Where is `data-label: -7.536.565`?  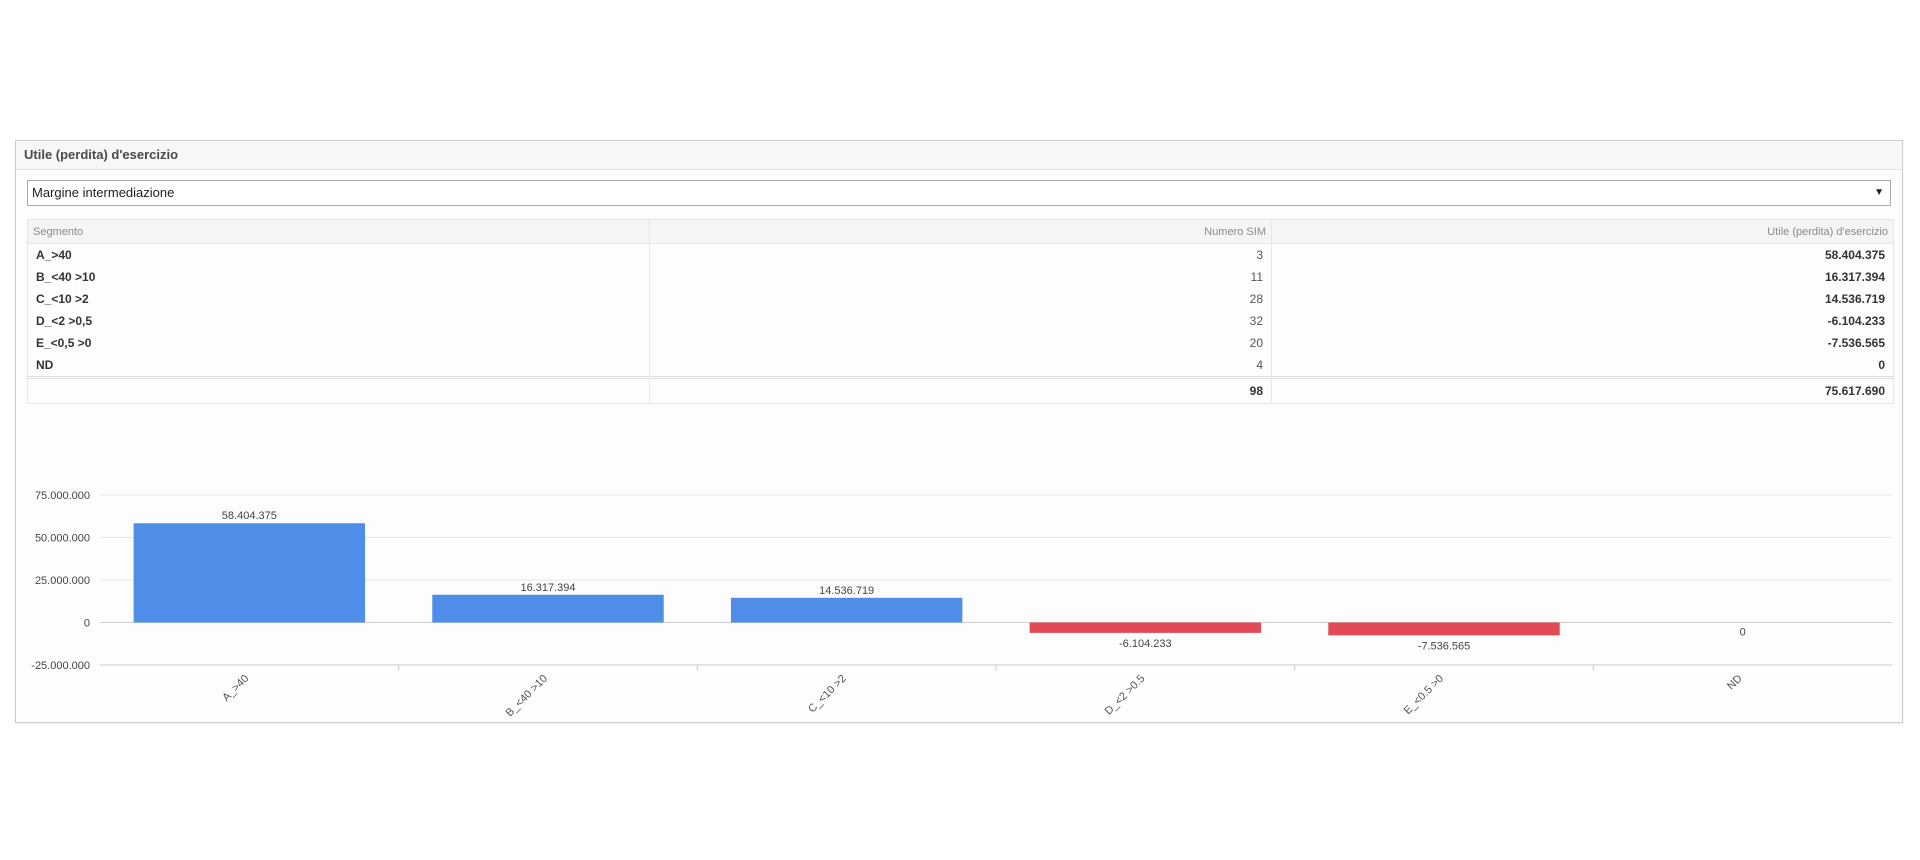
data-label: -7.536.565 is located at coordinates (1444, 646).